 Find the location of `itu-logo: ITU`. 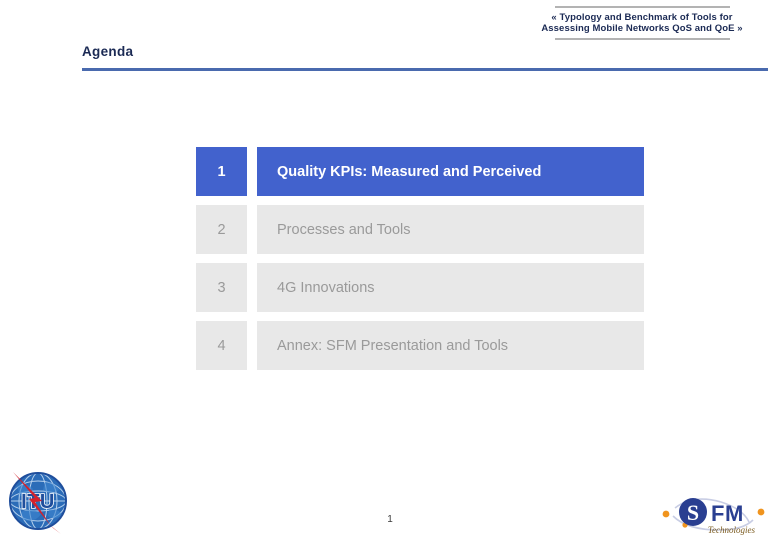

itu-logo: ITU is located at coordinates (40, 502).